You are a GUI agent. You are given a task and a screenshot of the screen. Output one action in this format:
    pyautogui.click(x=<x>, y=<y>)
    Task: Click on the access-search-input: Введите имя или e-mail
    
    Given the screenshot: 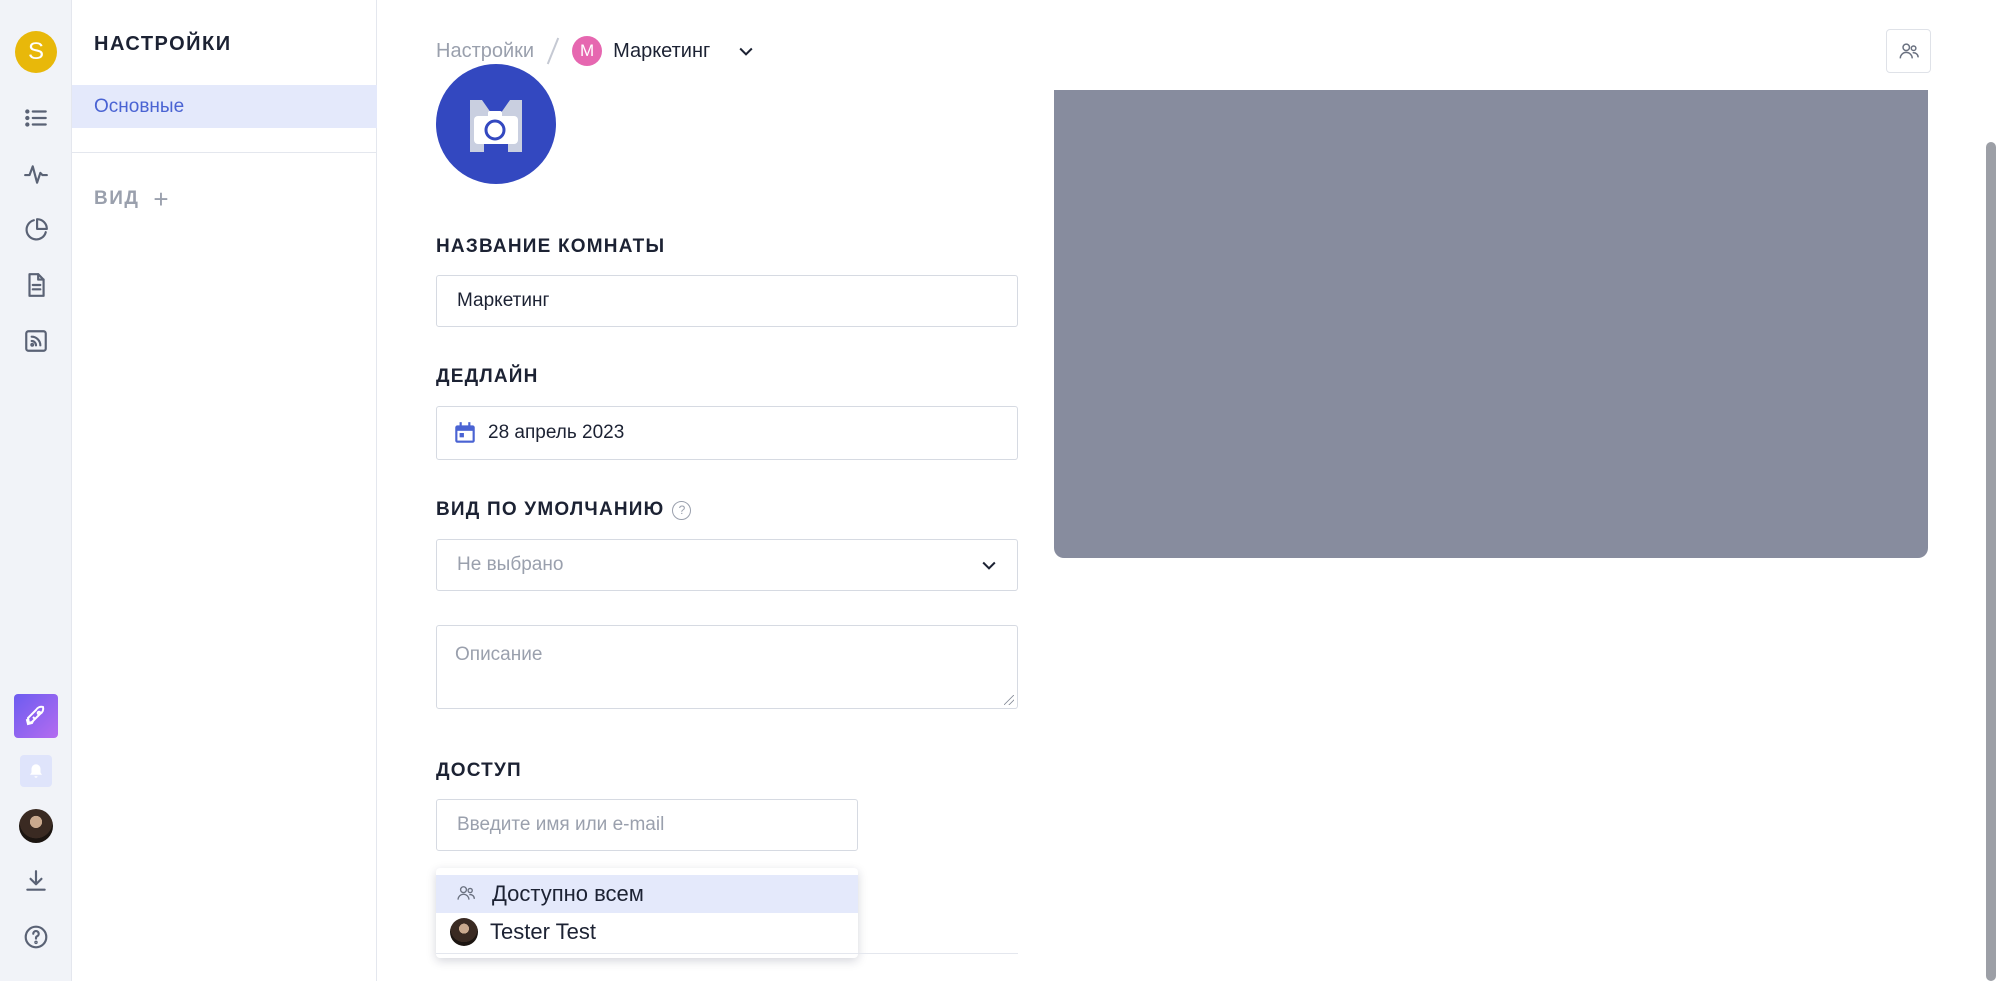 What is the action you would take?
    pyautogui.click(x=647, y=825)
    